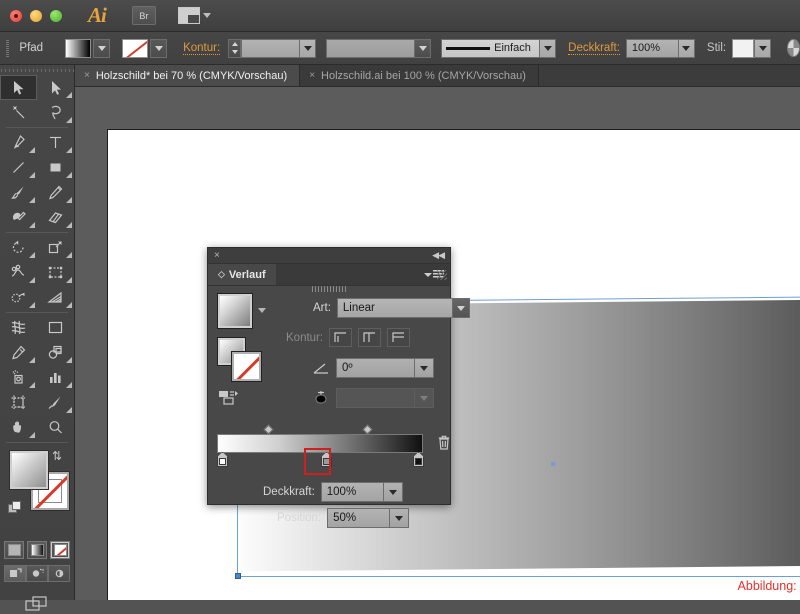  Describe the element at coordinates (18, 142) in the screenshot. I see `tool-pen` at that location.